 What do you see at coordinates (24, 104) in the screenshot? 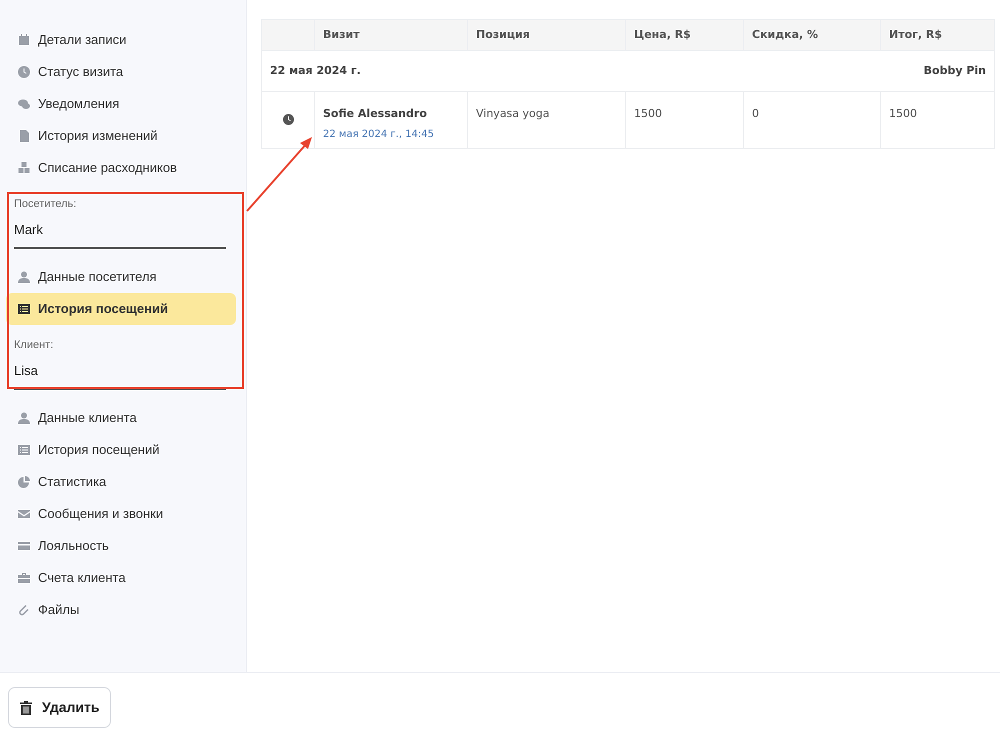
I see `chat-bubbles-icon` at bounding box center [24, 104].